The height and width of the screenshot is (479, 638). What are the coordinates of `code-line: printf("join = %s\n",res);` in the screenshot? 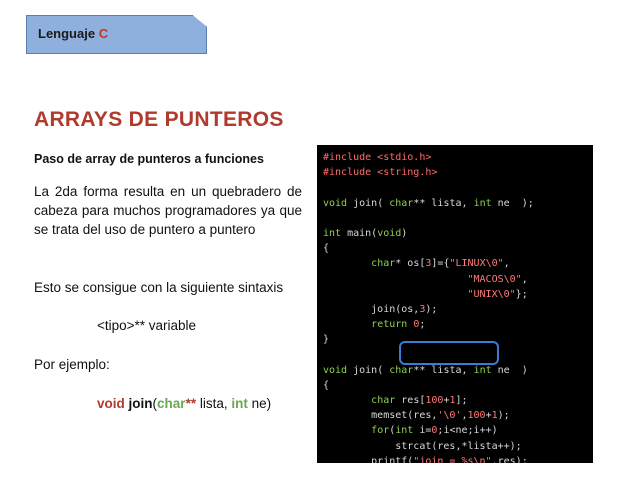 It's located at (425, 459).